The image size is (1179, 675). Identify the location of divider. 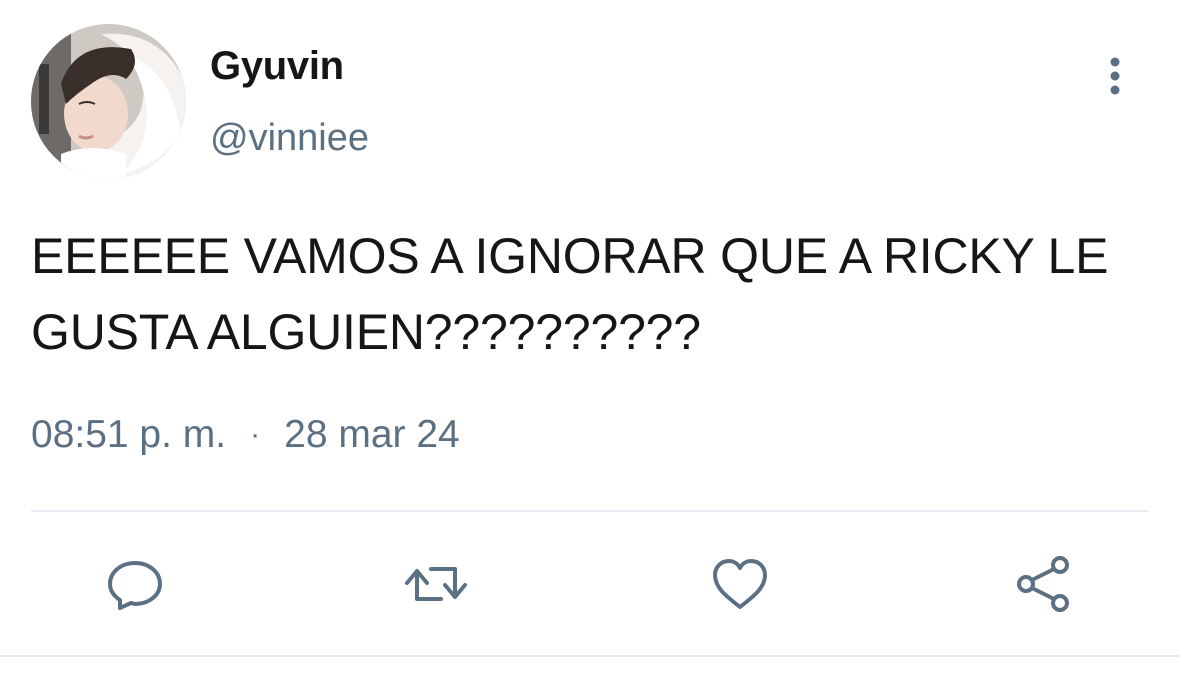
(589, 511).